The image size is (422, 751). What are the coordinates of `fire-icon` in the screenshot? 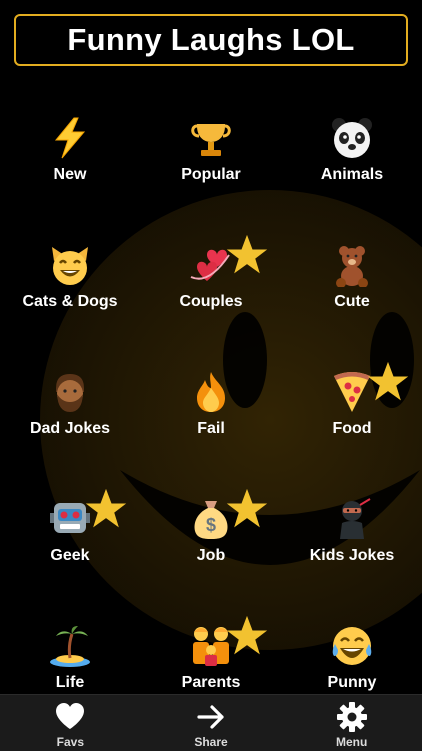 It's located at (211, 392).